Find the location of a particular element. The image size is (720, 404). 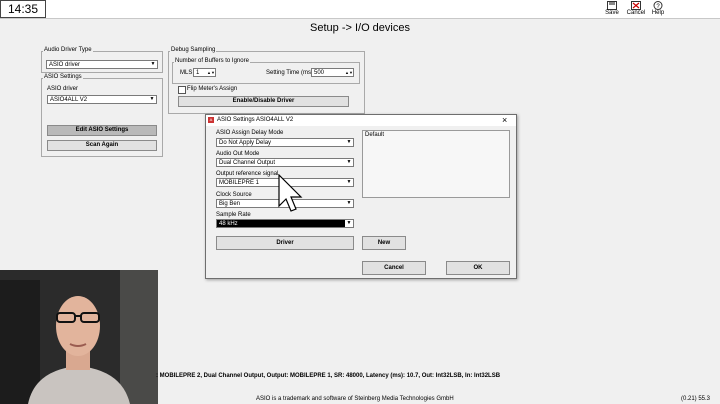

audio-out-mode-select: Dual Channel Output ▼ is located at coordinates (285, 162).